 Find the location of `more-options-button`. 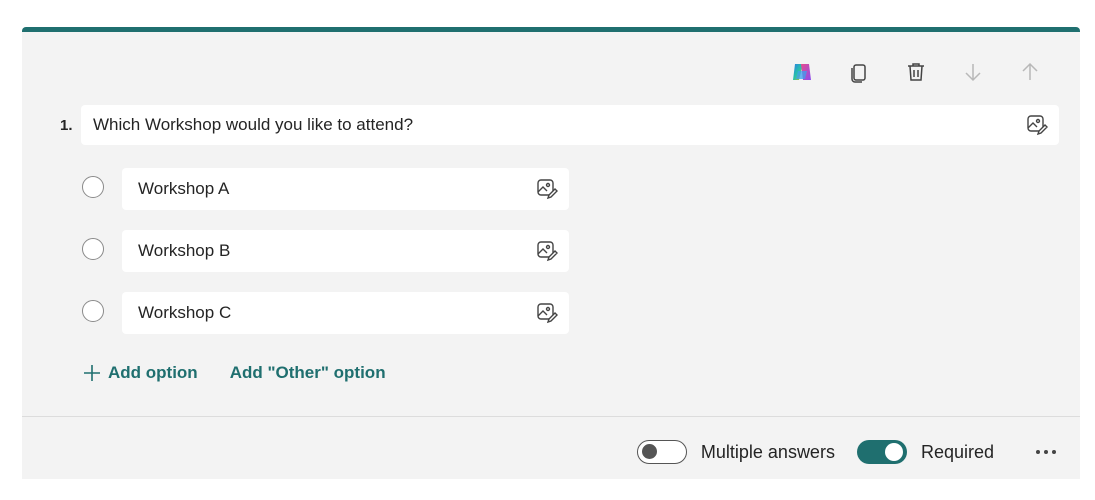

more-options-button is located at coordinates (1046, 452).